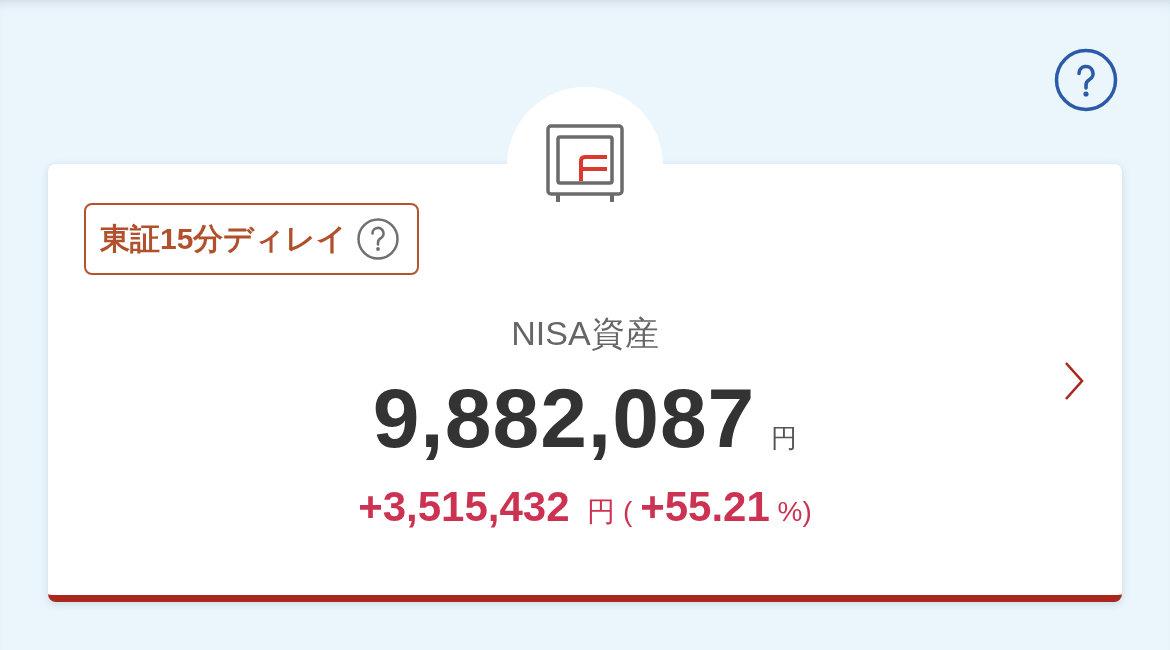 This screenshot has height=650, width=1170. I want to click on total-amount: 9,882,087, so click(564, 418).